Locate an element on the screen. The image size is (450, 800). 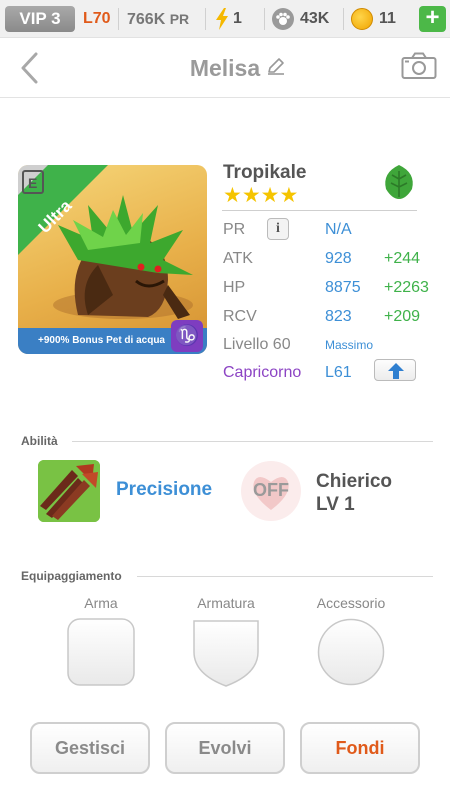
paw-count: 43K is located at coordinates (315, 18).